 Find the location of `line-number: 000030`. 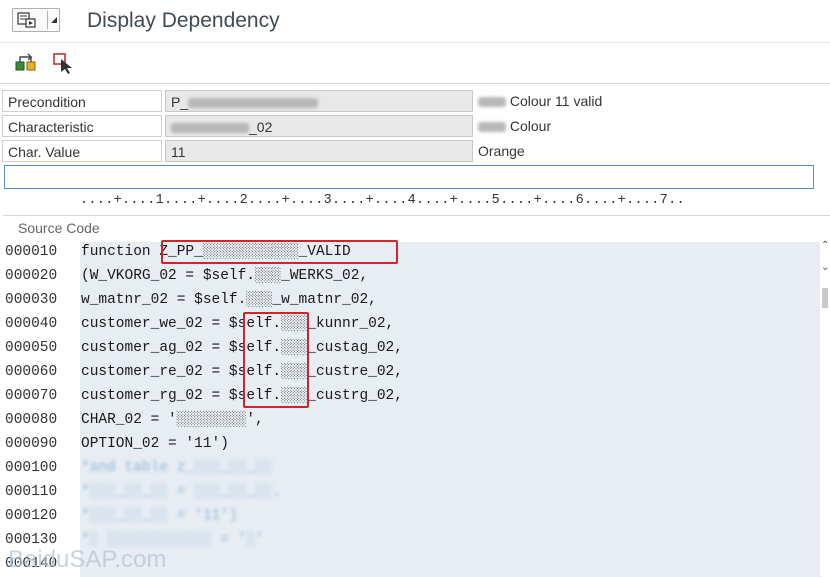

line-number: 000030 is located at coordinates (31, 300).